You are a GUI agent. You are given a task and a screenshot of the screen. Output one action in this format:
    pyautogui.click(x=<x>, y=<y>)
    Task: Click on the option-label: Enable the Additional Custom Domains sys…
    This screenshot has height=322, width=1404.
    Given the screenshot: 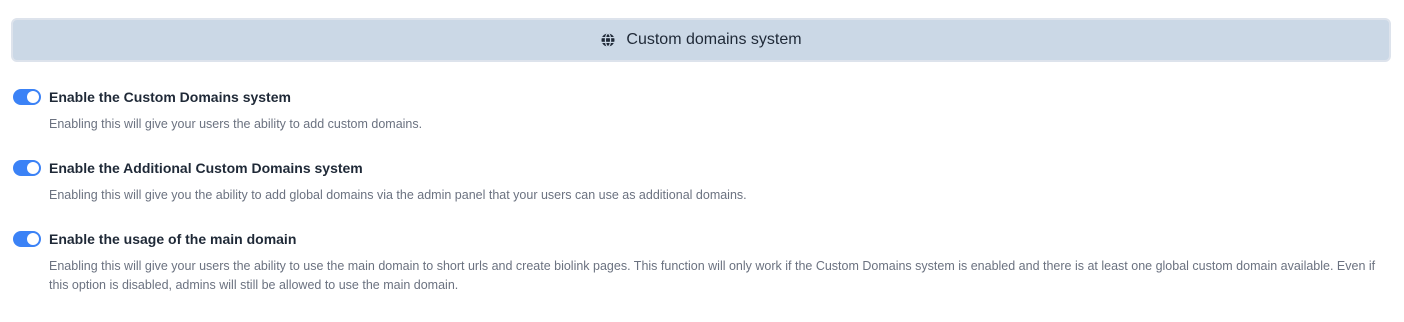 What is the action you would take?
    pyautogui.click(x=206, y=168)
    